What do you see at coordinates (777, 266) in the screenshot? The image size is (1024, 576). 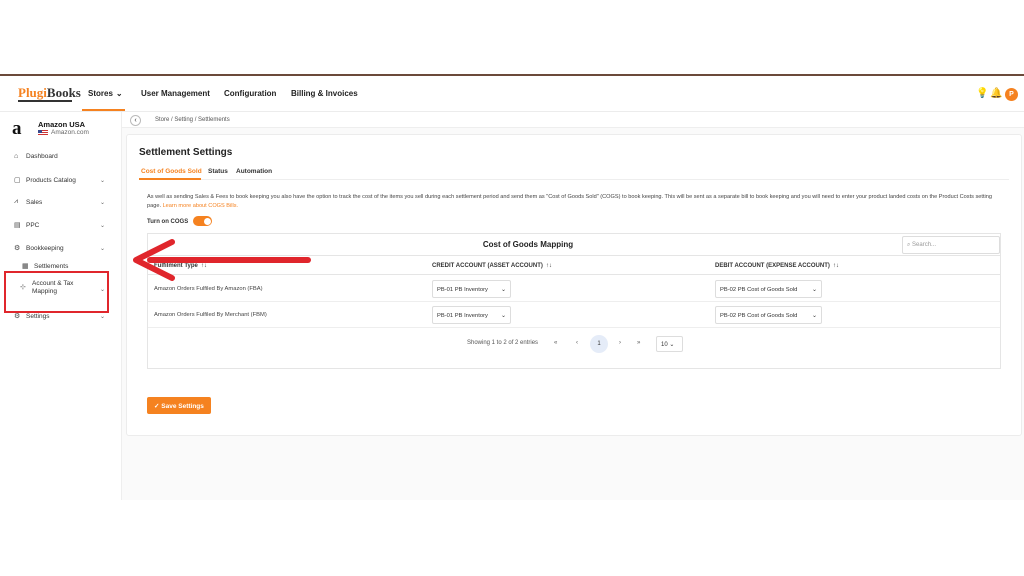 I see `column-header-debit-account: DEBIT ACCOUNT (EXPENSE ACCOUNT) ↑↓` at bounding box center [777, 266].